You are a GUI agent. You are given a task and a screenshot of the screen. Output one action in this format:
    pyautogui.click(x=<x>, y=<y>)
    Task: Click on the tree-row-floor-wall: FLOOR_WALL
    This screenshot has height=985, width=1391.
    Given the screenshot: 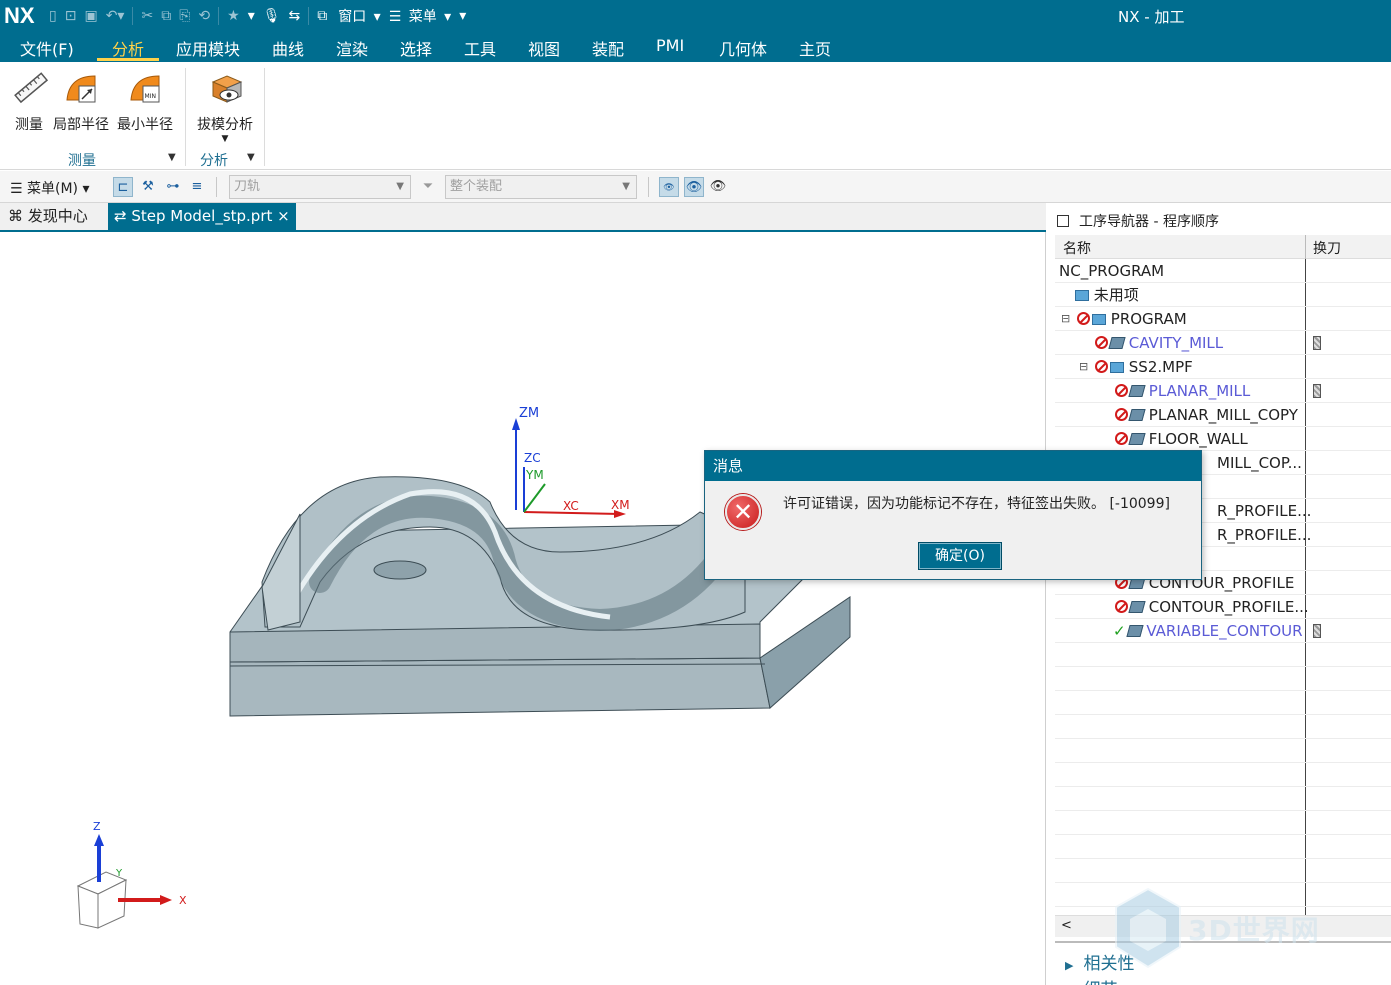 What is the action you would take?
    pyautogui.click(x=1223, y=439)
    